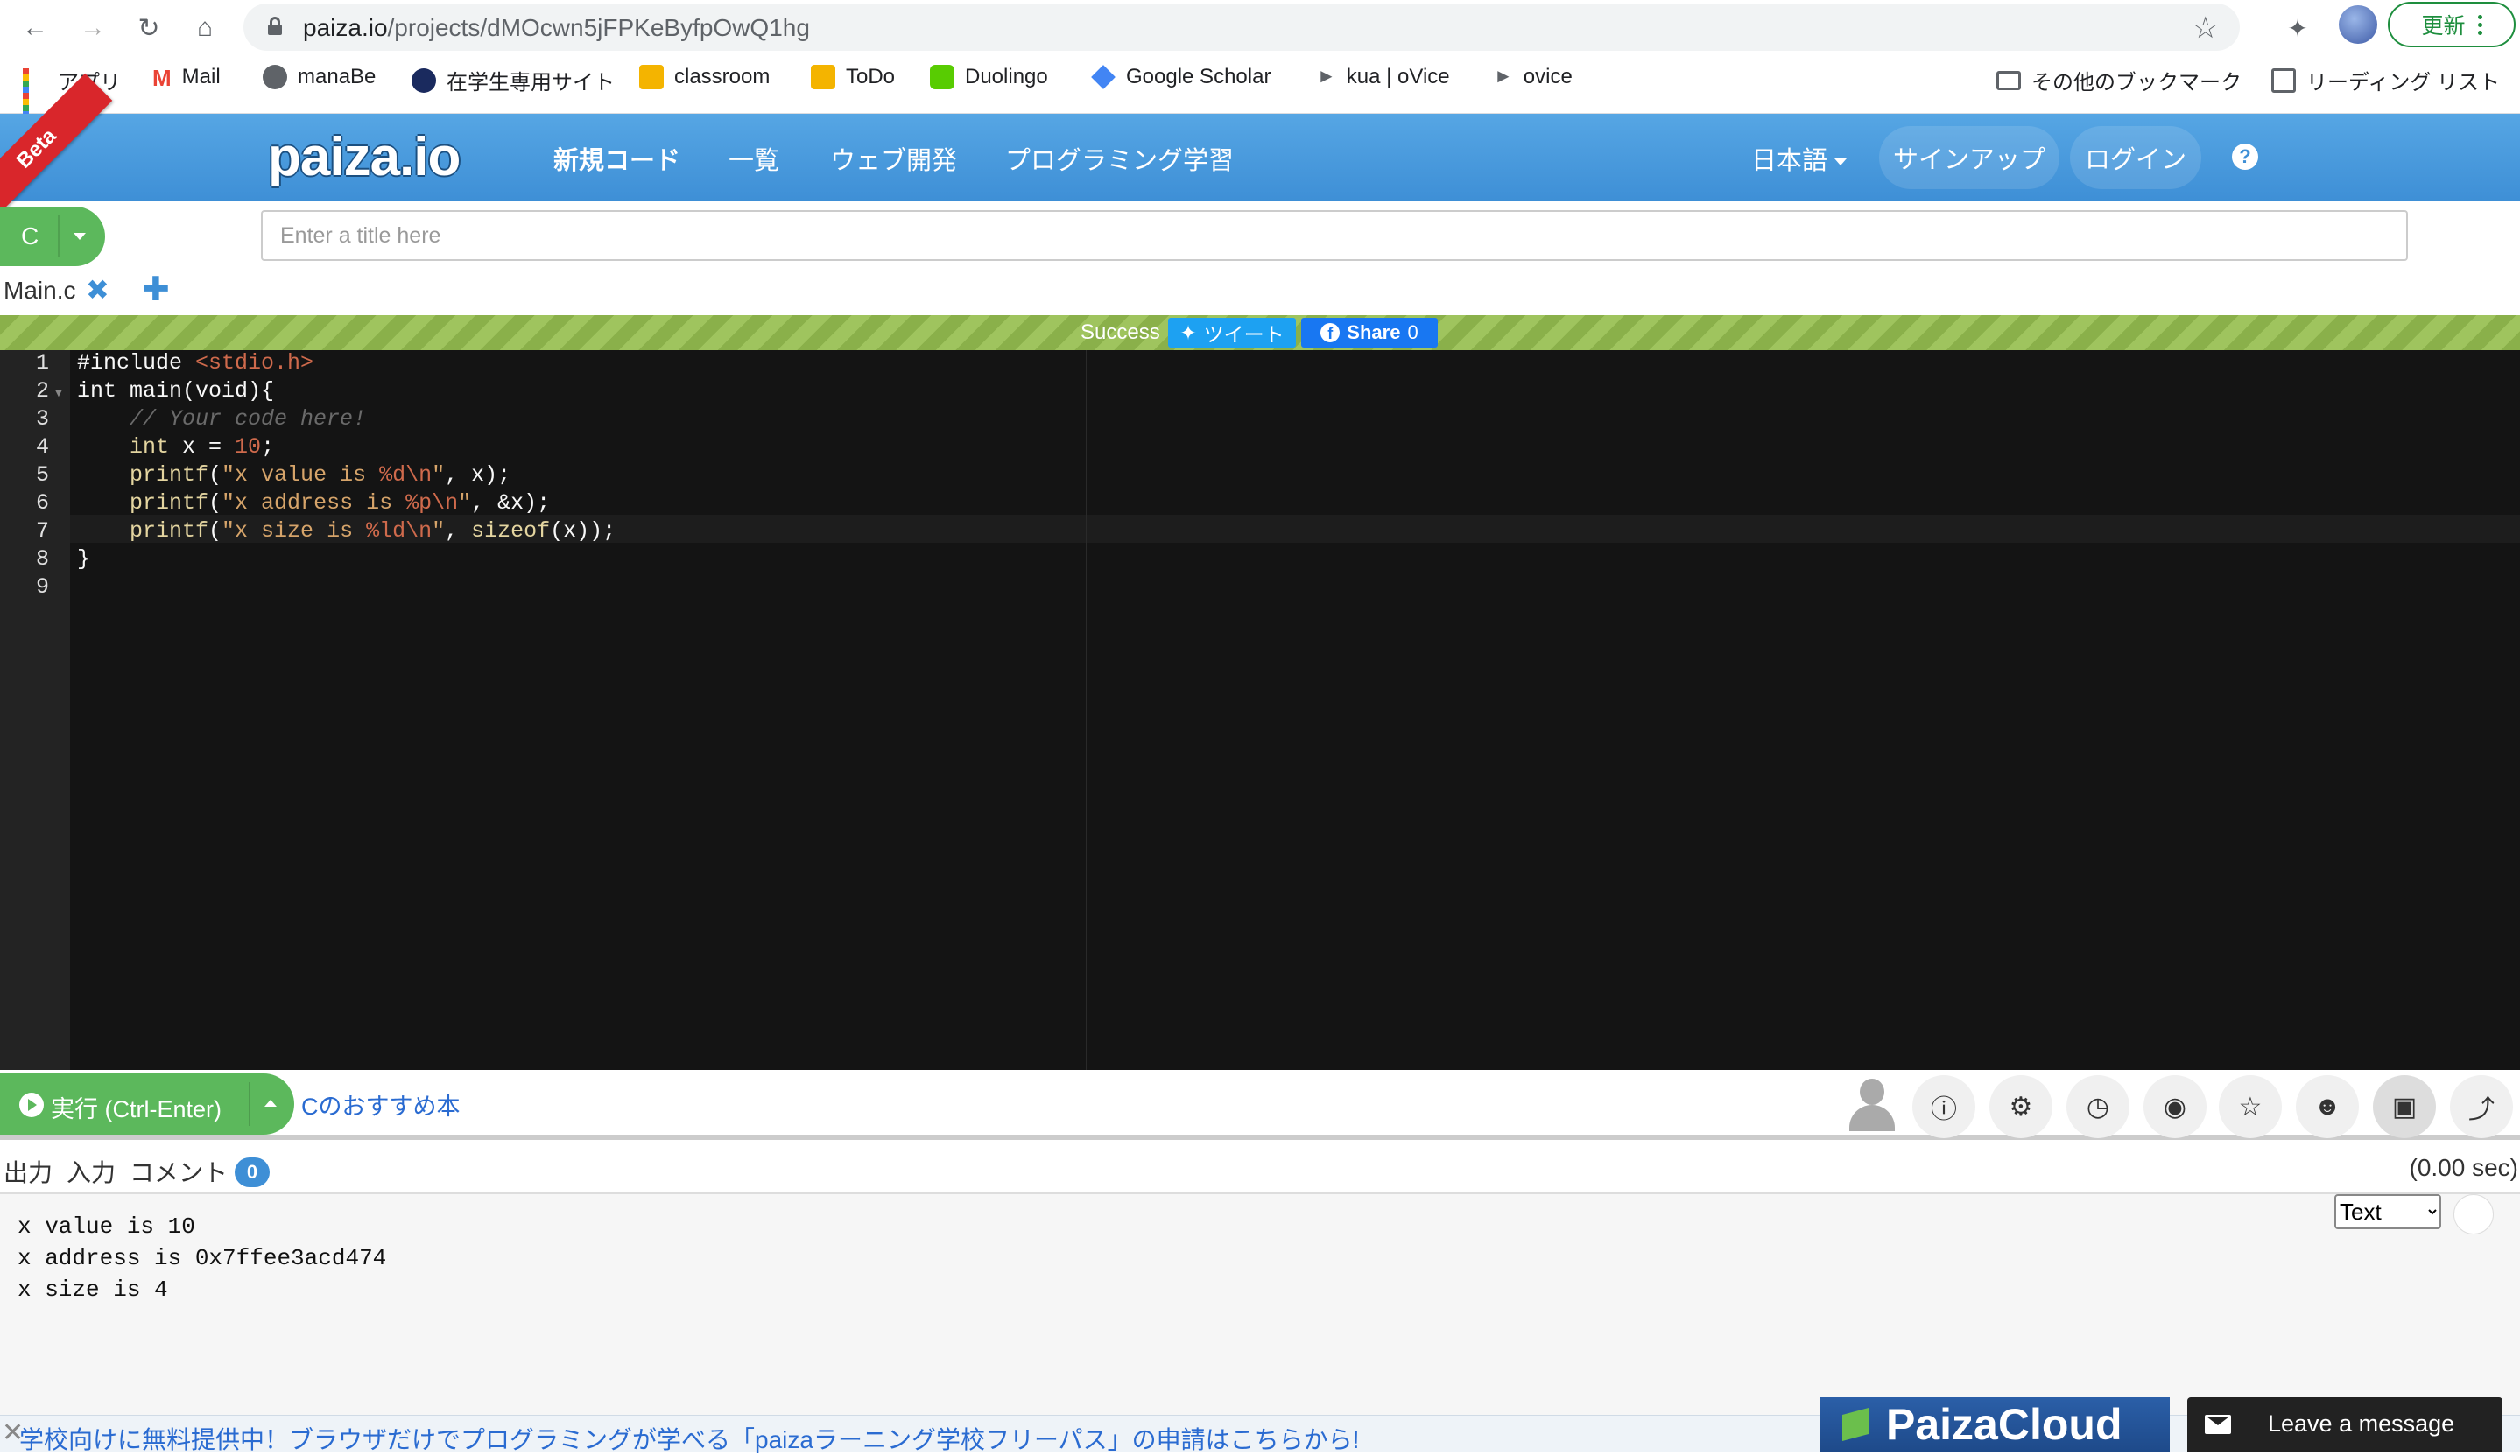 The width and height of the screenshot is (2520, 1456). Describe the element at coordinates (1260, 1105) in the screenshot. I see `run-toolbar: 実行 (Ctrl-Enter) Cのおすすめ本 ⓘ ⚙ ◷ ◉ ☆ ☻ ▣ ⤴` at that location.